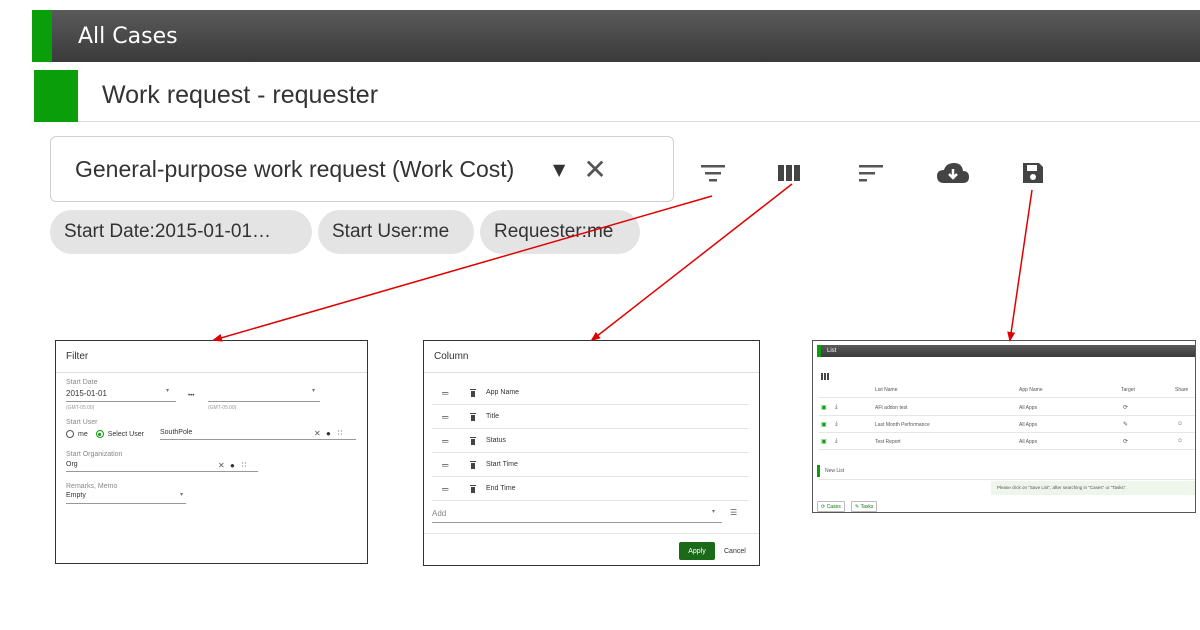 Image resolution: width=1200 pixels, height=630 pixels. What do you see at coordinates (86, 393) in the screenshot?
I see `start-date-value: 2015-01-01` at bounding box center [86, 393].